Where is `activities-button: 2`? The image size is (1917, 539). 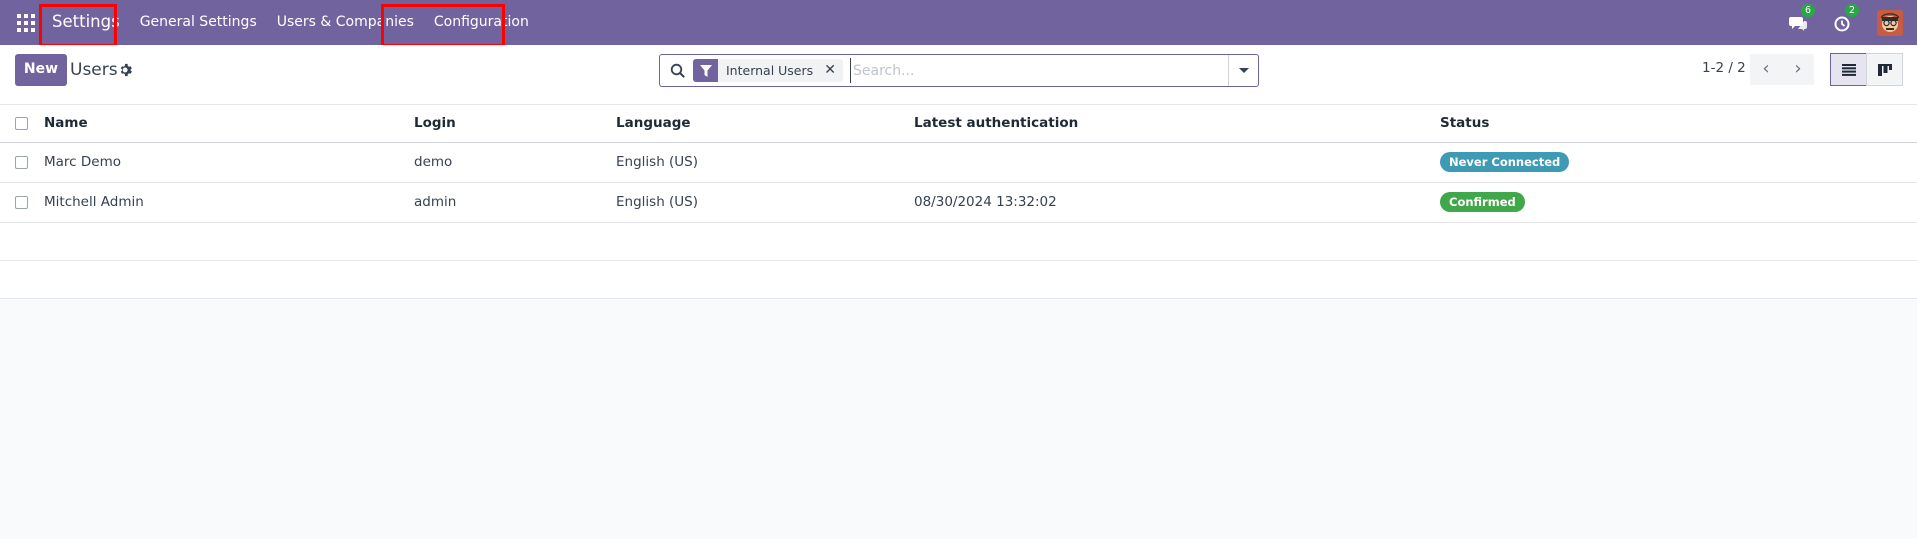
activities-button: 2 is located at coordinates (1846, 18).